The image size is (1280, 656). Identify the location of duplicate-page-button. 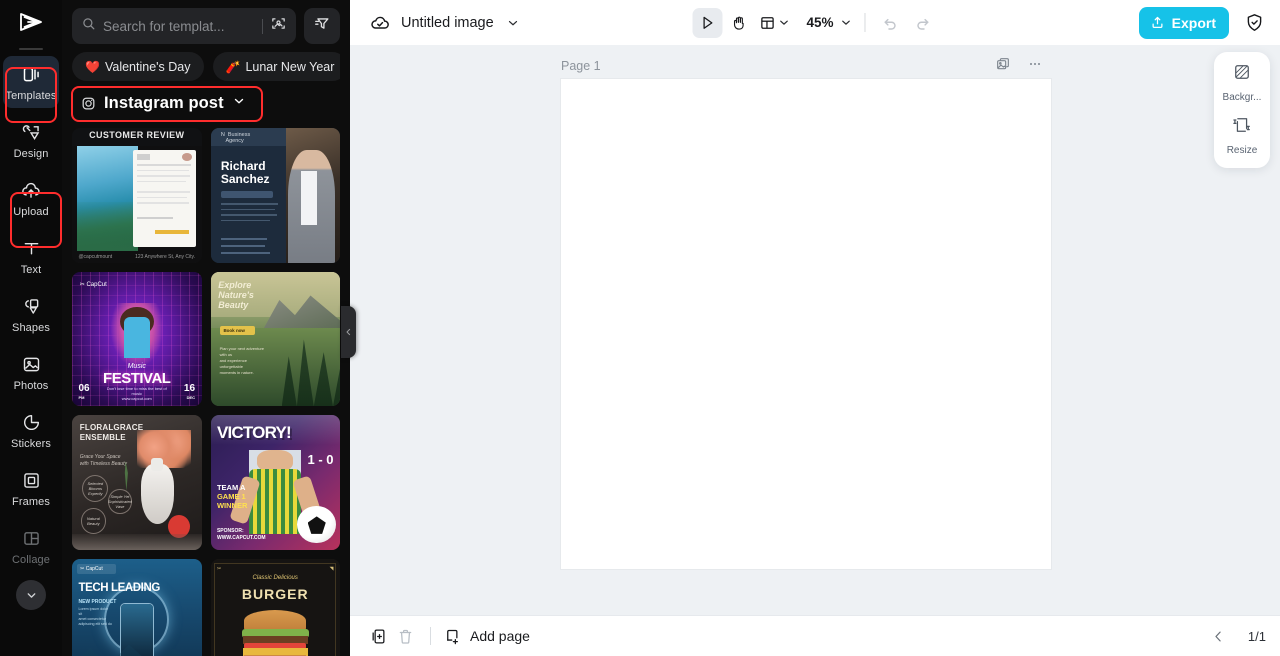
(1003, 64).